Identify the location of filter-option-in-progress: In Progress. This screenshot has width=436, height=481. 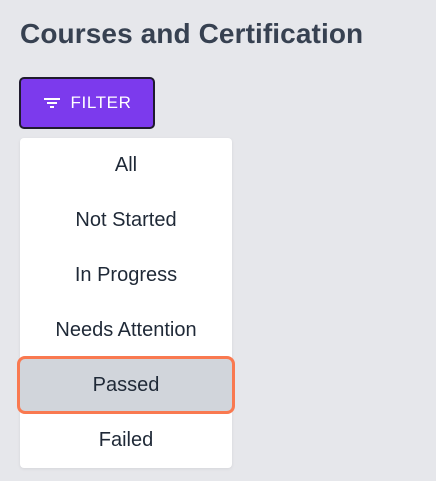
(126, 275).